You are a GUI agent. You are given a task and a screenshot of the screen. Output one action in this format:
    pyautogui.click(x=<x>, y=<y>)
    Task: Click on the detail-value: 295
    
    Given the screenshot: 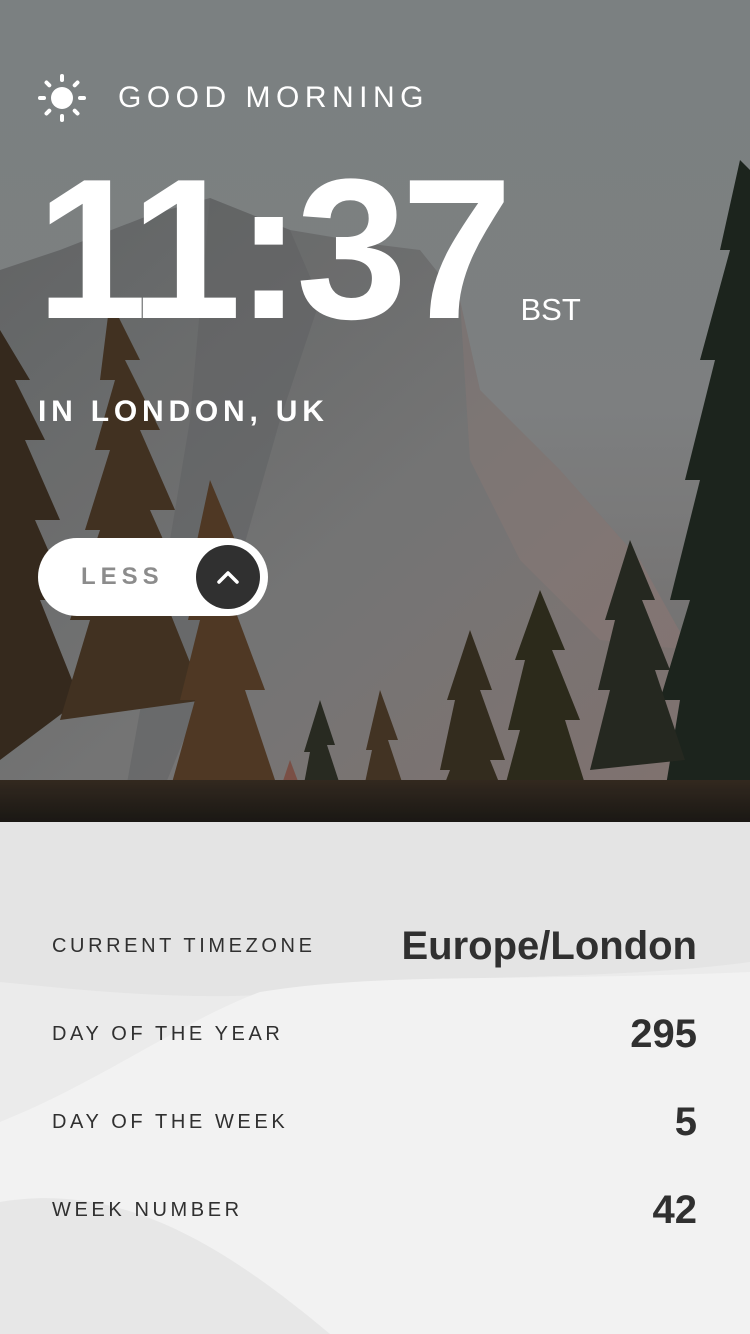 What is the action you would take?
    pyautogui.click(x=663, y=1033)
    